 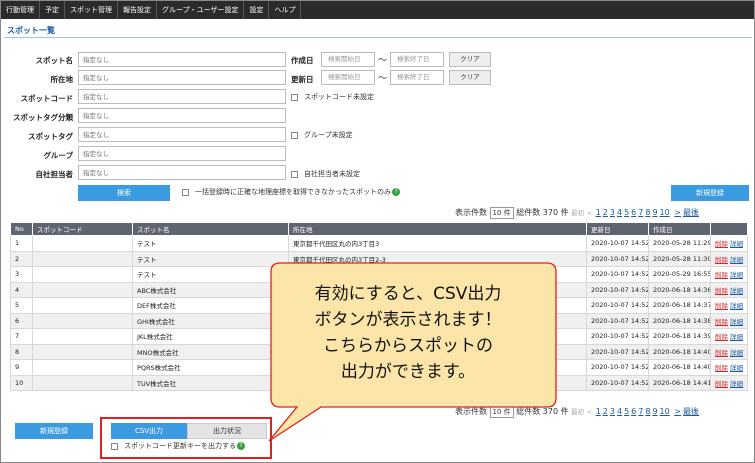 I want to click on updated-clear-button: クリア, so click(x=470, y=77).